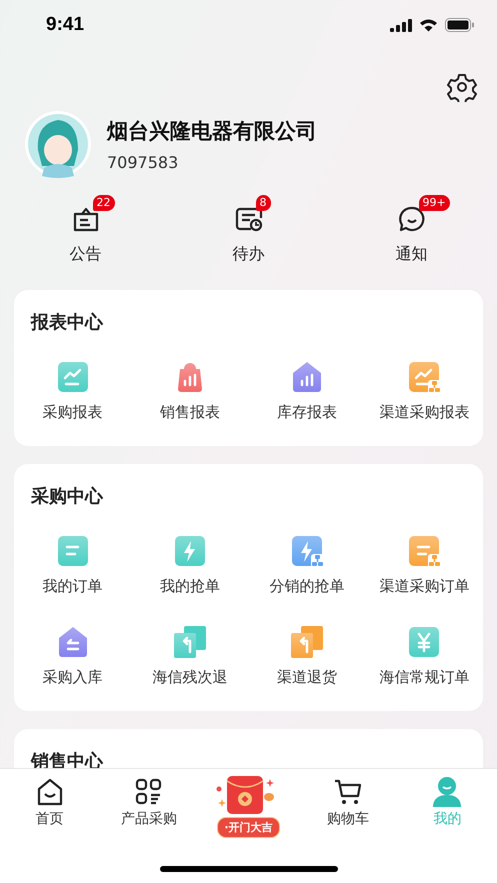  I want to click on menu-item: 库存报表, so click(307, 391).